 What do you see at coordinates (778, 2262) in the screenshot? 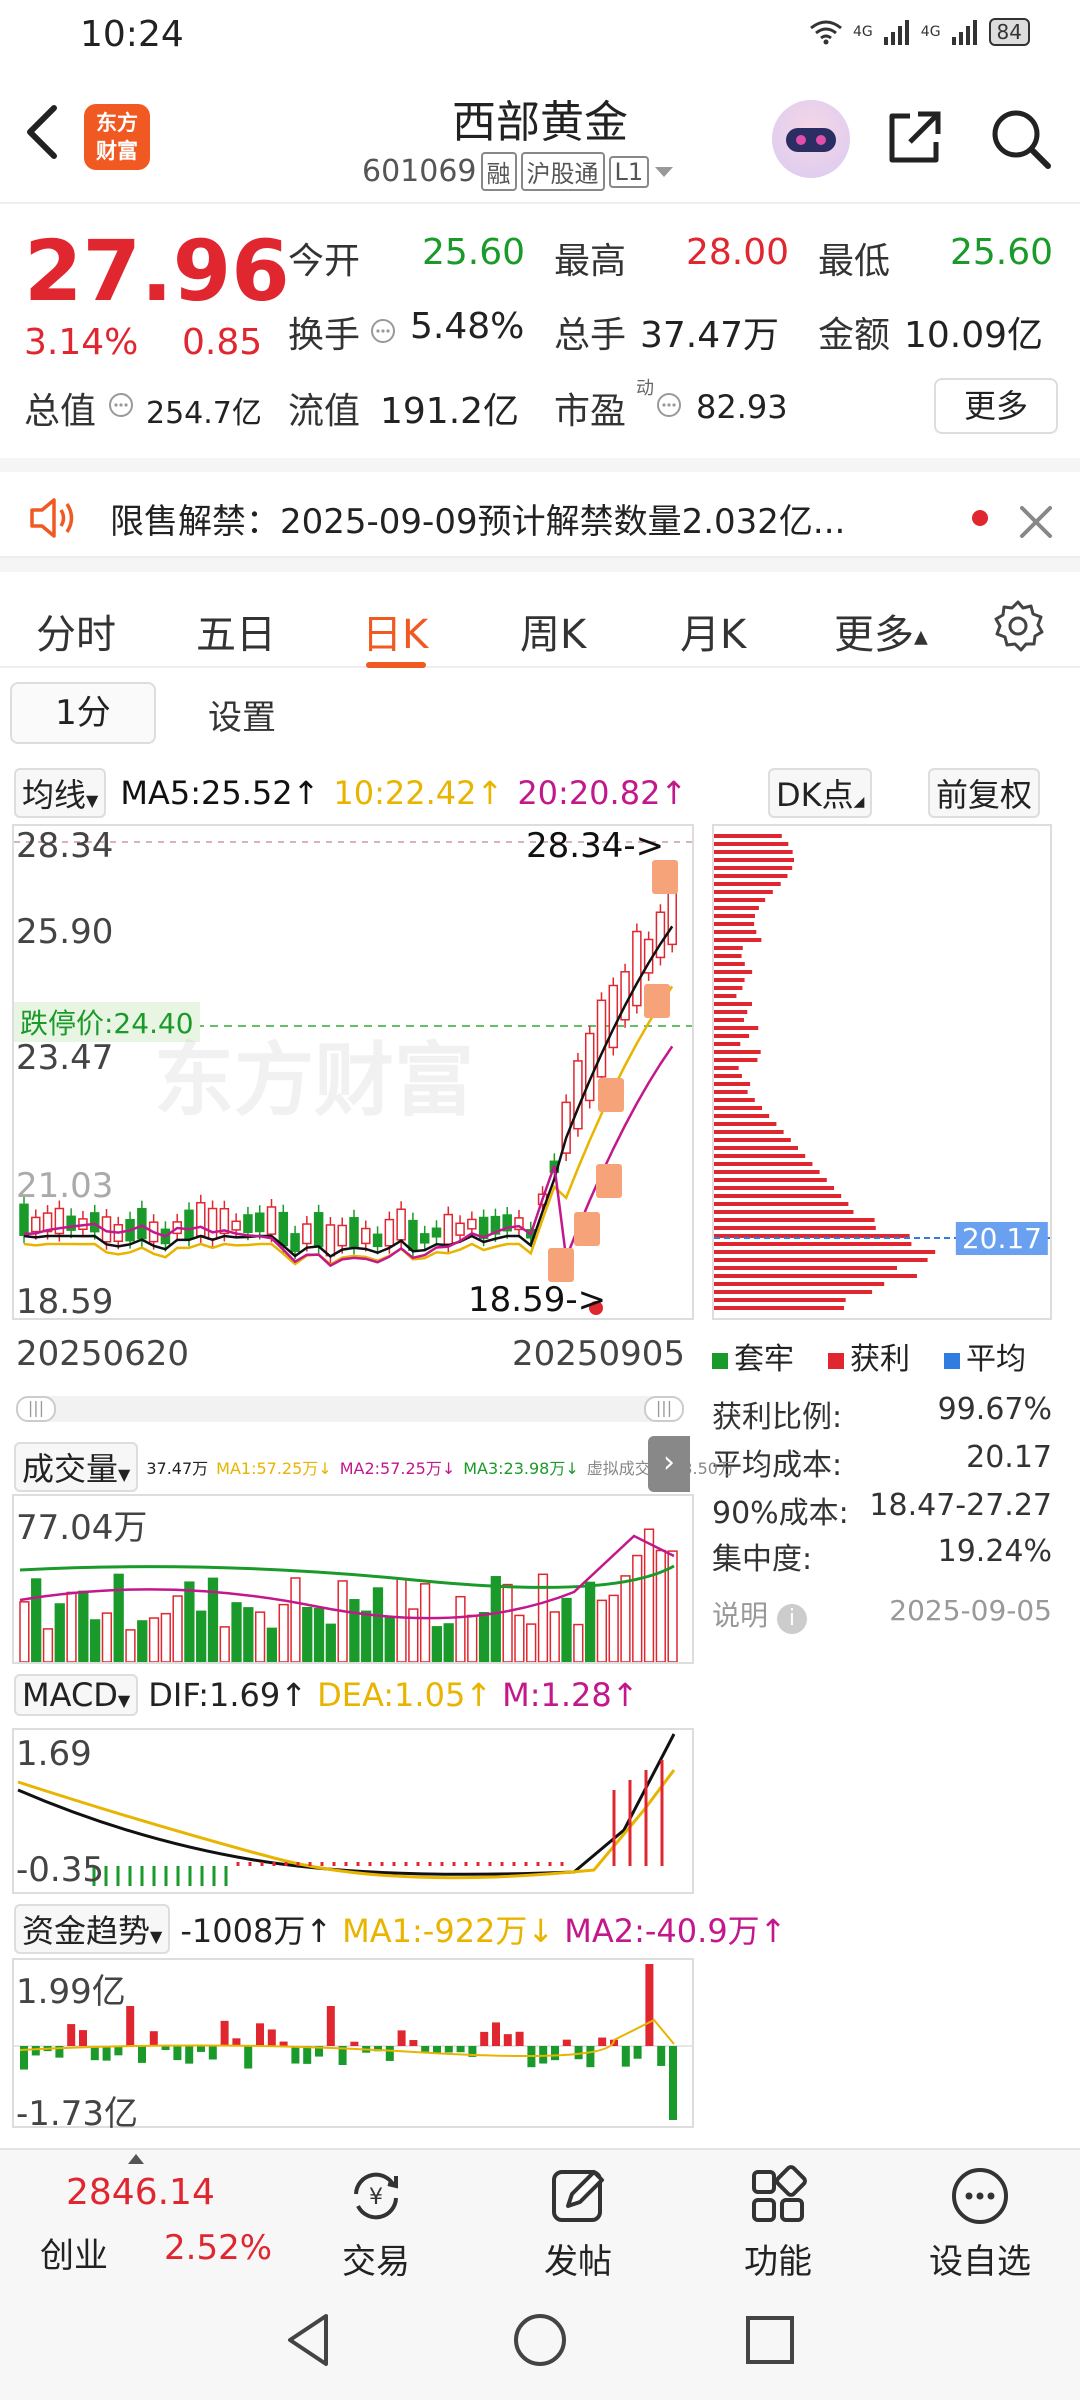
I see `nav-functions-label: 功能` at bounding box center [778, 2262].